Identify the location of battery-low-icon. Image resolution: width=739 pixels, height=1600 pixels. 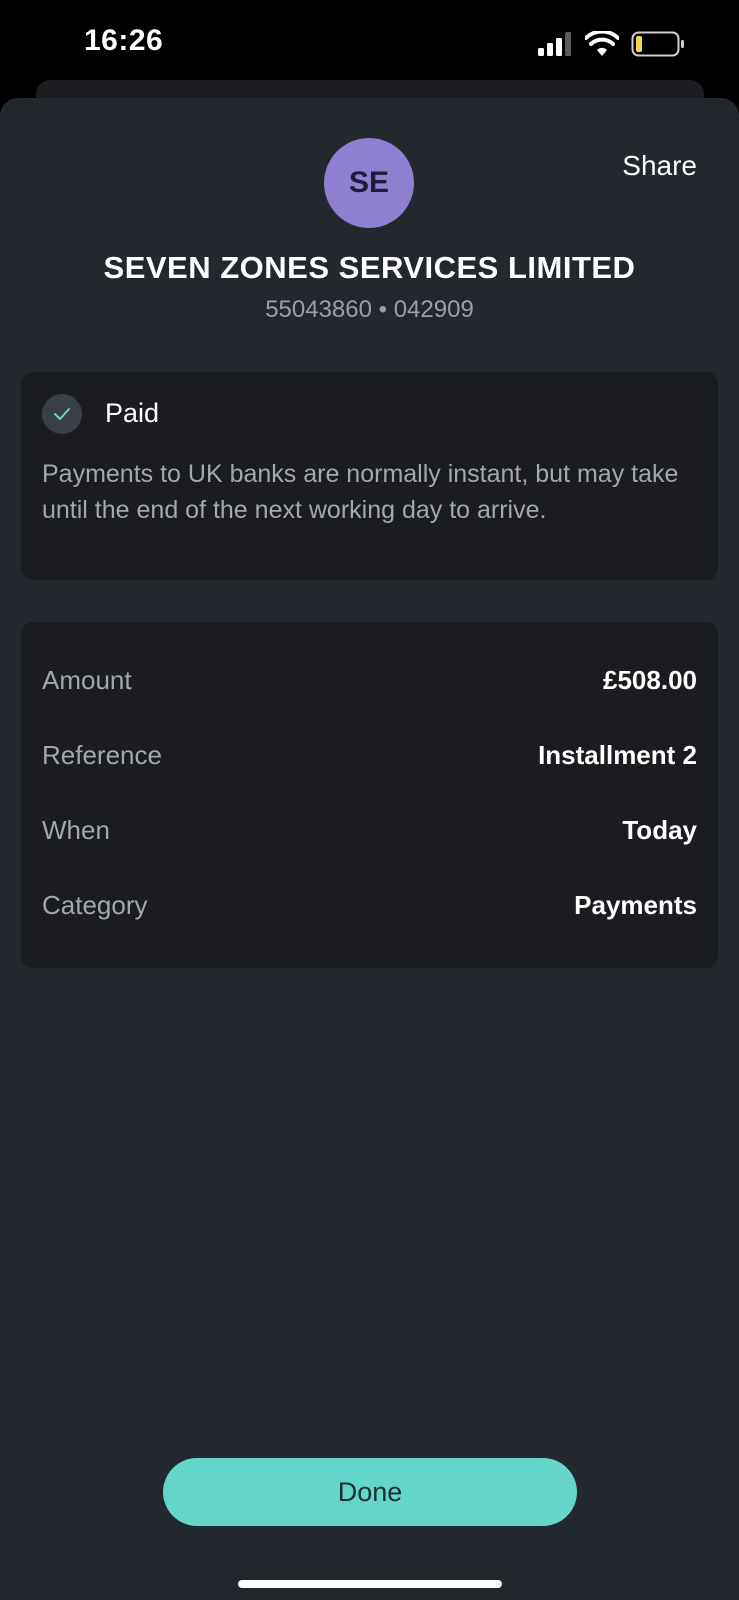
(657, 44).